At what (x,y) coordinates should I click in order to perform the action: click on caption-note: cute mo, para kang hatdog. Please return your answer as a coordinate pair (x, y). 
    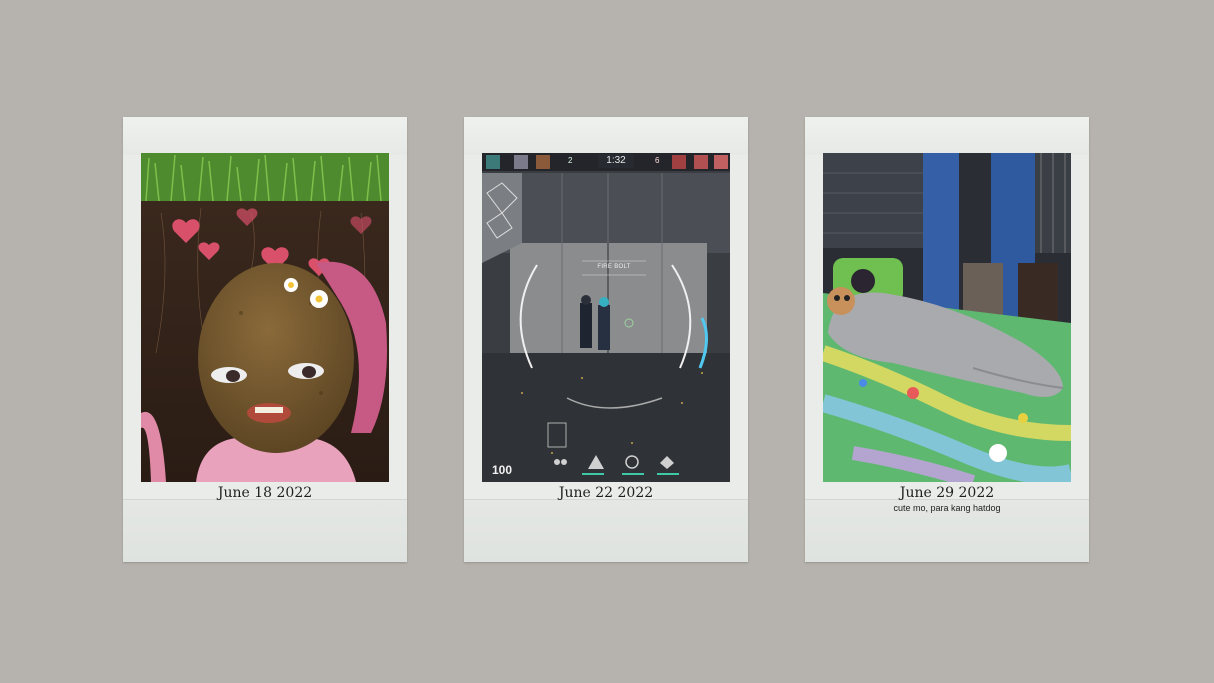
    Looking at the image, I should click on (947, 508).